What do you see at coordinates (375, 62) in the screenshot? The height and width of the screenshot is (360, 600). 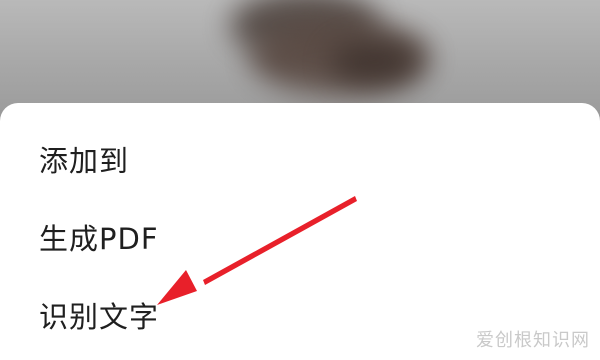 I see `blurred-photo-area` at bounding box center [375, 62].